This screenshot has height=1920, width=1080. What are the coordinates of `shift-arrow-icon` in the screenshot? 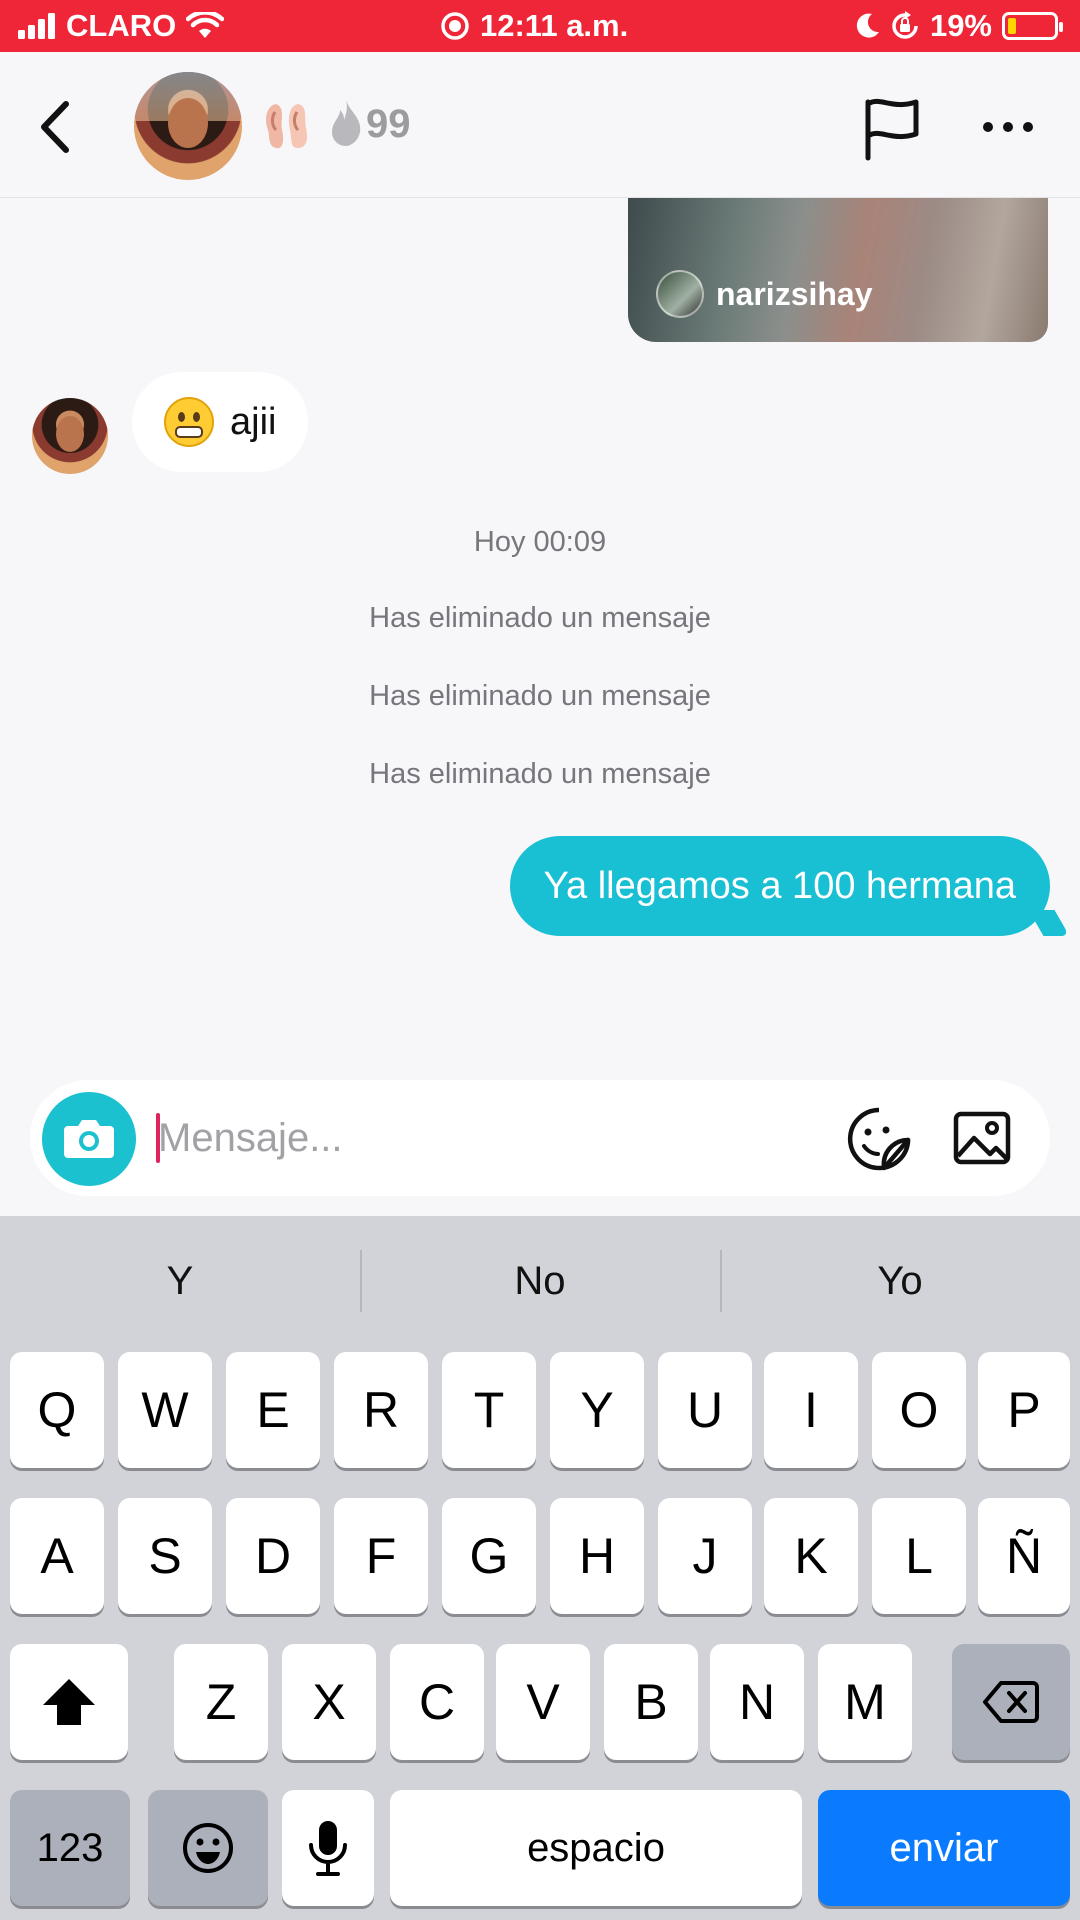 It's located at (69, 1702).